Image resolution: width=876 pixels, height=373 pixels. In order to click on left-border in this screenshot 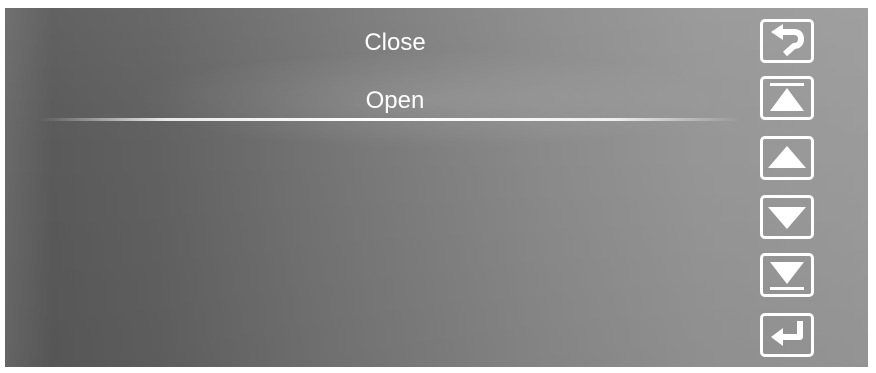, I will do `click(2, 186)`.